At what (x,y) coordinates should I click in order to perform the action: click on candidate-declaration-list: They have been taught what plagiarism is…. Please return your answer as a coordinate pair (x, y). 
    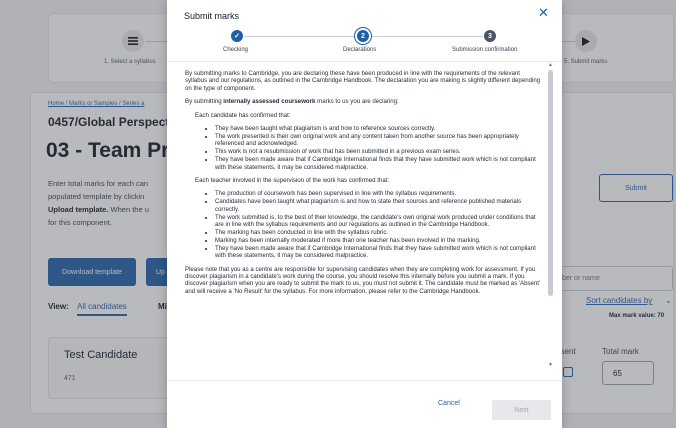
    Looking at the image, I should click on (364, 148).